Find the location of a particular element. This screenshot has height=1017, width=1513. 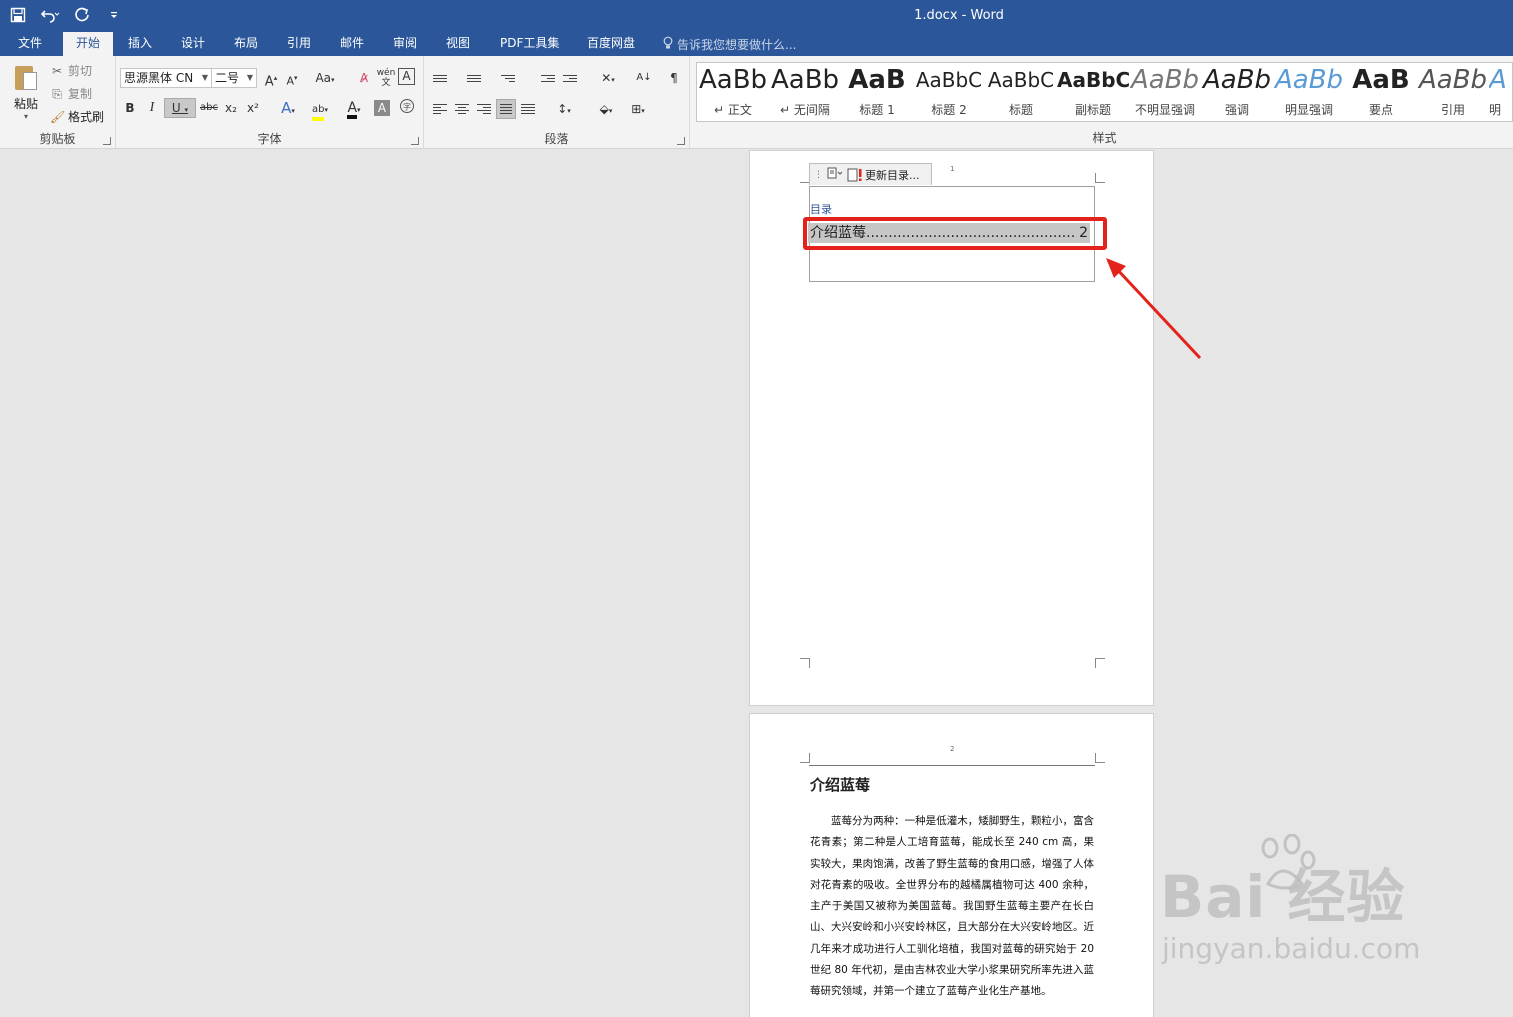

text-effects-icon: A▾ is located at coordinates (288, 108).